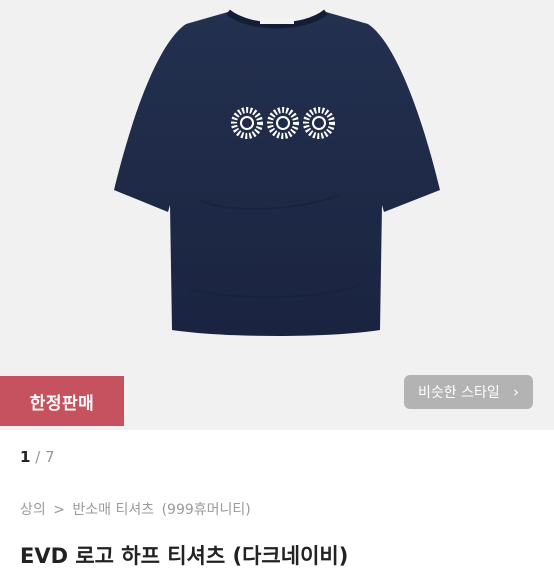 The height and width of the screenshot is (570, 554). Describe the element at coordinates (113, 510) in the screenshot. I see `breadcrumb-item: 반소매 티셔츠` at that location.